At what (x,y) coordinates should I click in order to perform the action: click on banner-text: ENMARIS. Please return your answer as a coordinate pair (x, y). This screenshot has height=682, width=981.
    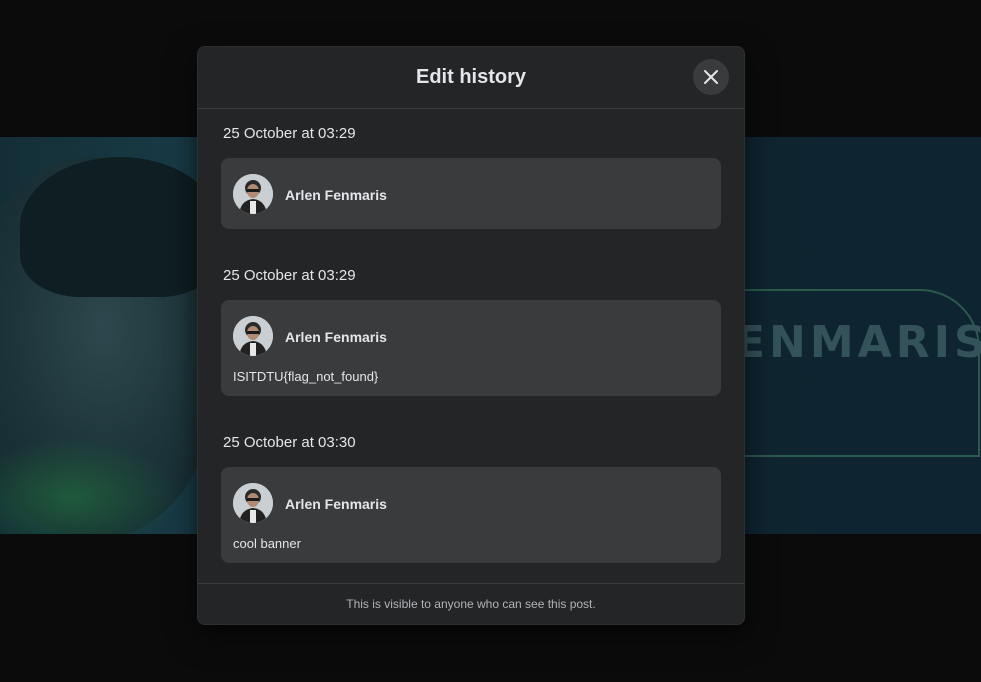
    Looking at the image, I should click on (858, 342).